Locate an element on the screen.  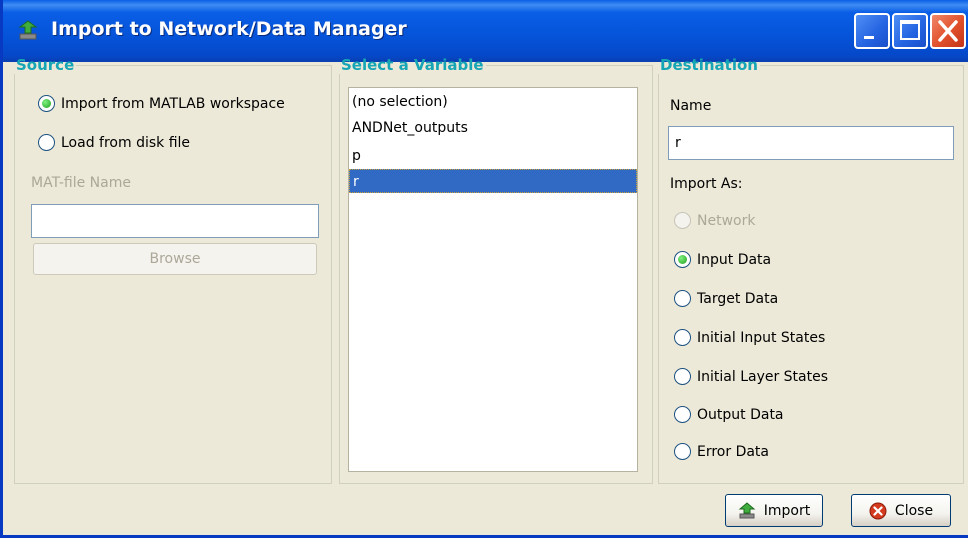
list-item: p is located at coordinates (493, 156).